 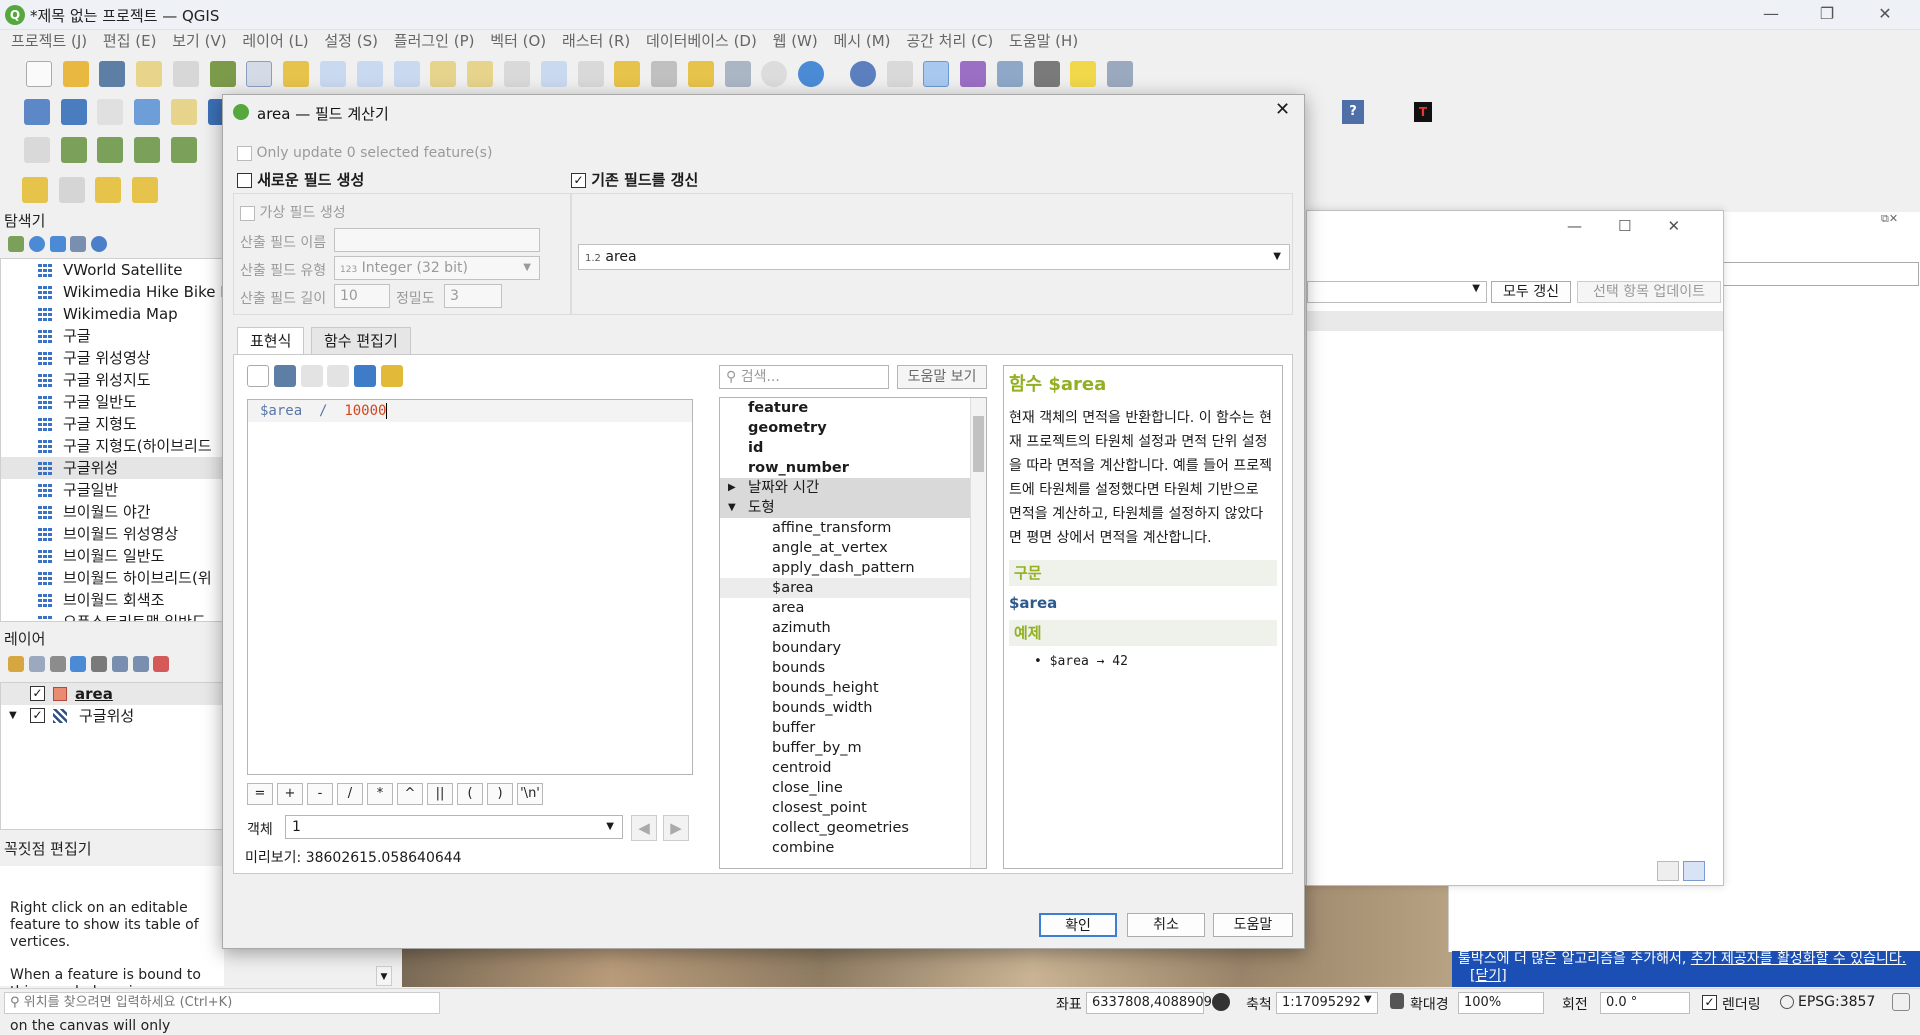 What do you see at coordinates (1327, 1003) in the screenshot?
I see `scale-combo: 1:17095292` at bounding box center [1327, 1003].